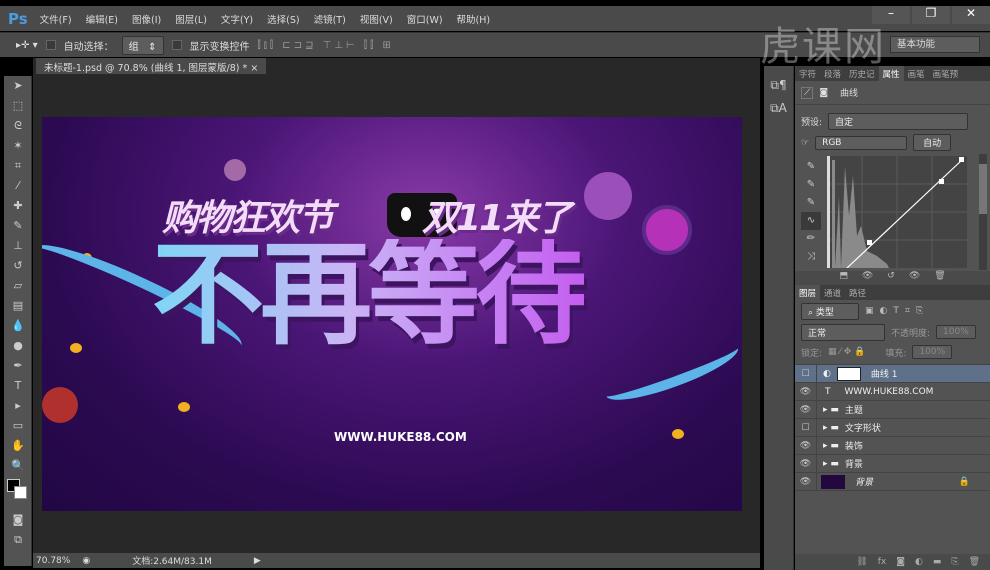 Image resolution: width=990 pixels, height=570 pixels. Describe the element at coordinates (897, 311) in the screenshot. I see `filter-type-icons: ▣◐T⌗⎘` at that location.